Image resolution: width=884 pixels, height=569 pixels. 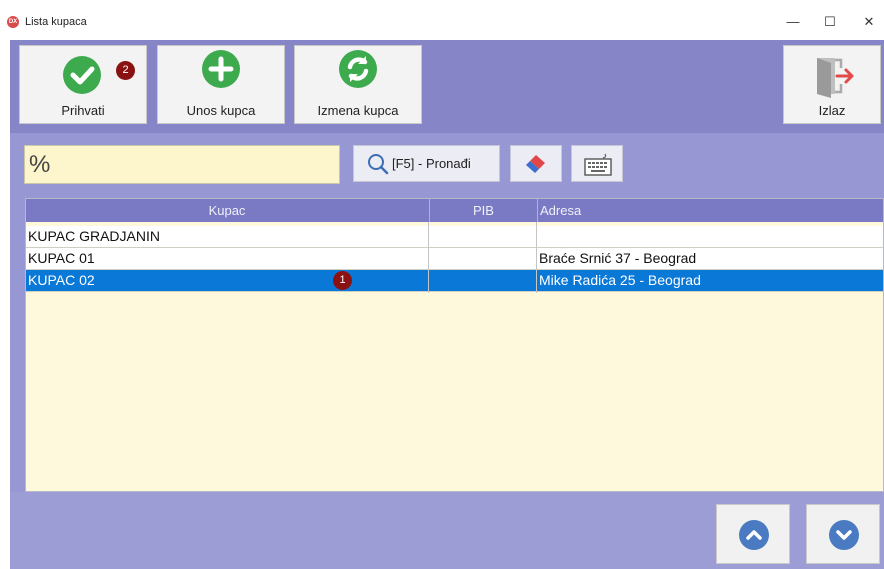 What do you see at coordinates (598, 167) in the screenshot?
I see `keyboard-icon` at bounding box center [598, 167].